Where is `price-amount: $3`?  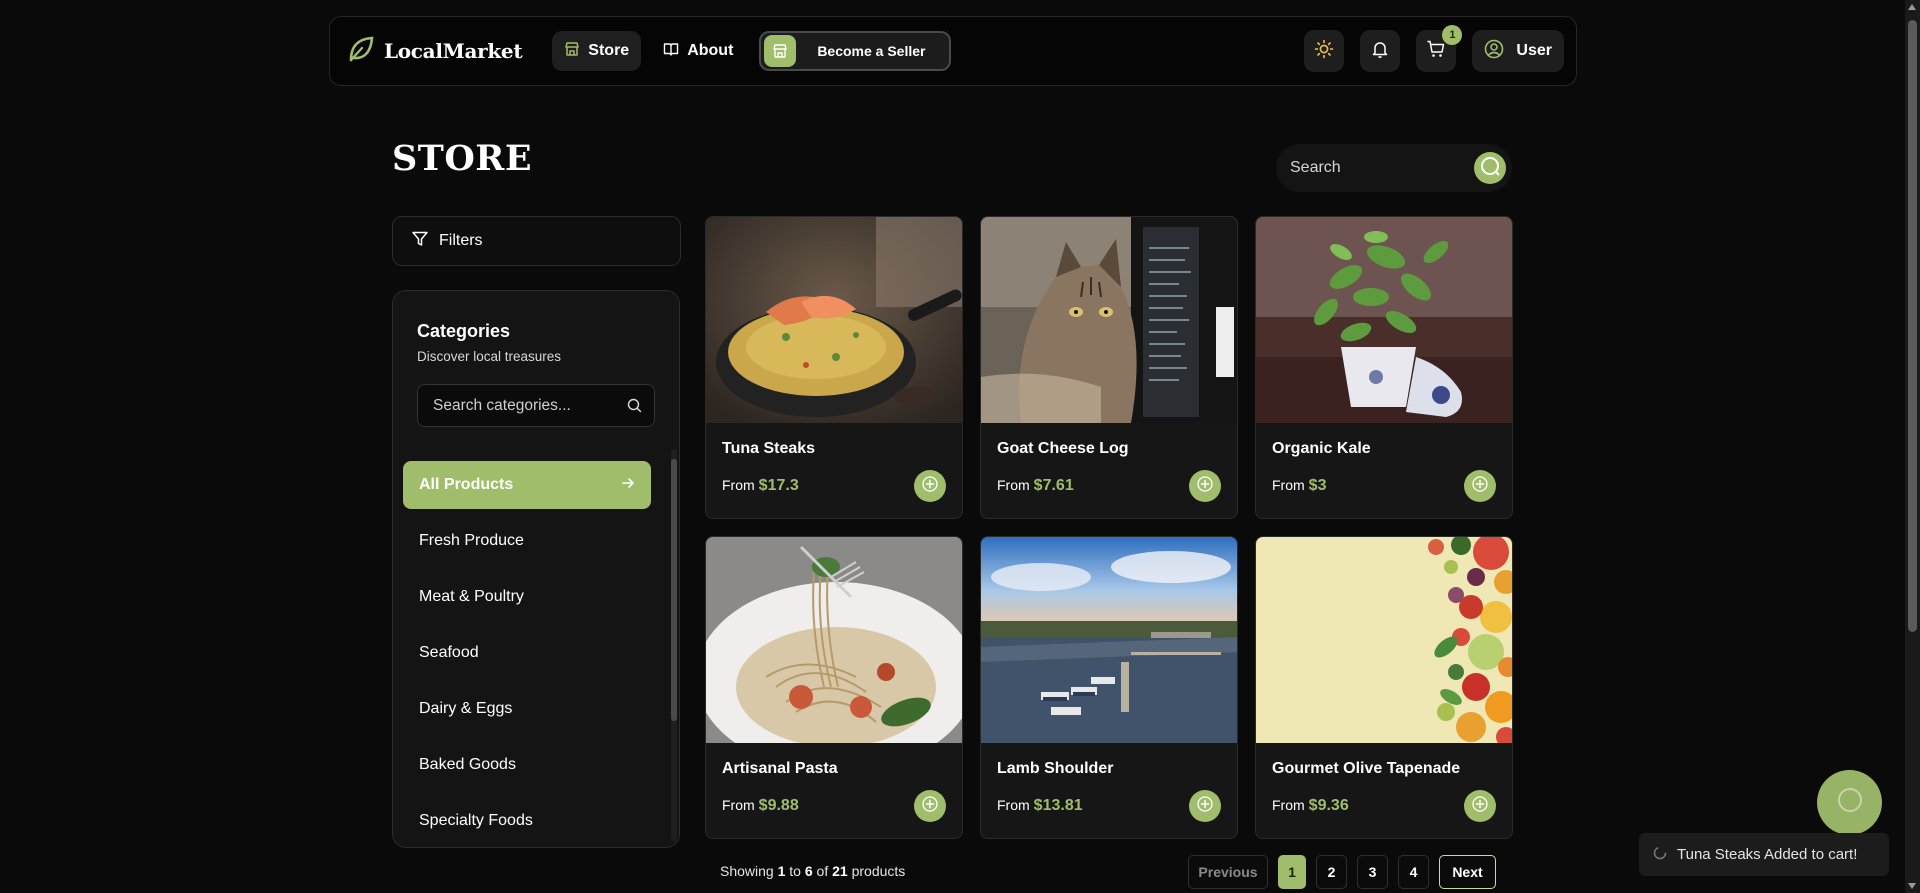
price-amount: $3 is located at coordinates (1317, 485).